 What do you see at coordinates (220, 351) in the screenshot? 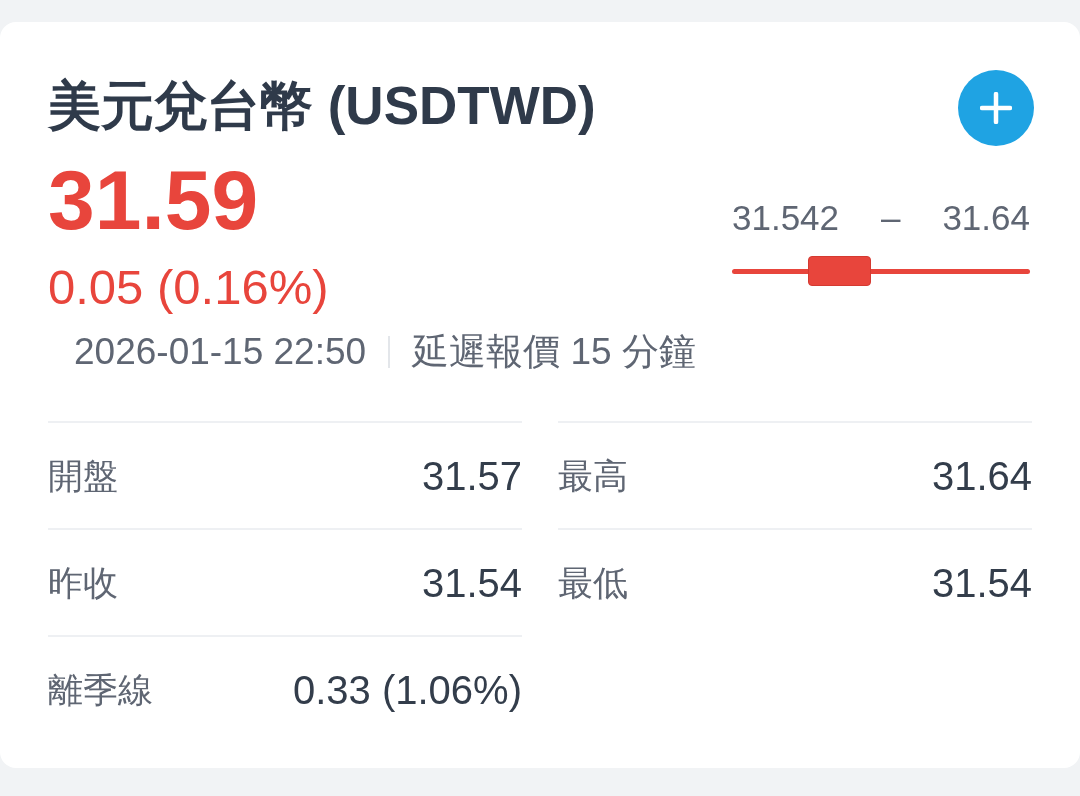
I see `timestamp: 2026-01-15 22:50` at bounding box center [220, 351].